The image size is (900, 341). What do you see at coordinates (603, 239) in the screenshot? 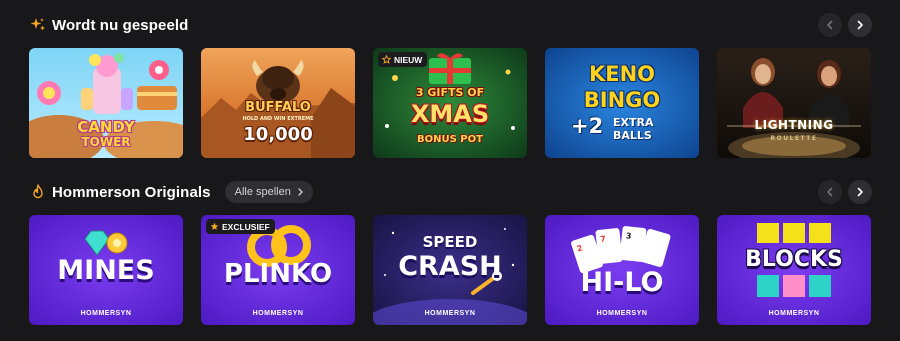
I see `svg-text: 7` at bounding box center [603, 239].